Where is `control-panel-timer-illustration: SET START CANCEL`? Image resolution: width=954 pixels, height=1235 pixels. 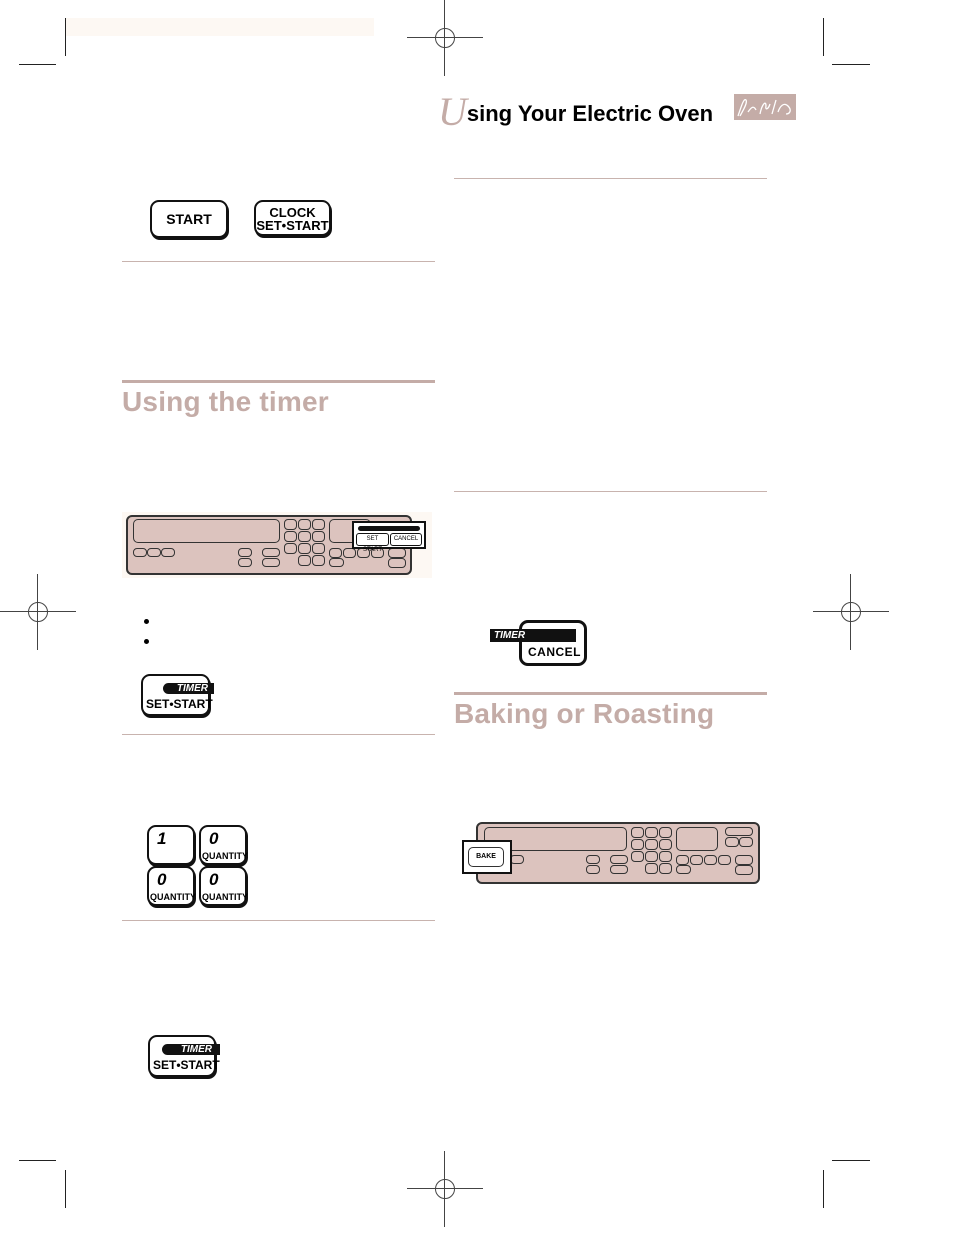
control-panel-timer-illustration: SET START CANCEL is located at coordinates (277, 545).